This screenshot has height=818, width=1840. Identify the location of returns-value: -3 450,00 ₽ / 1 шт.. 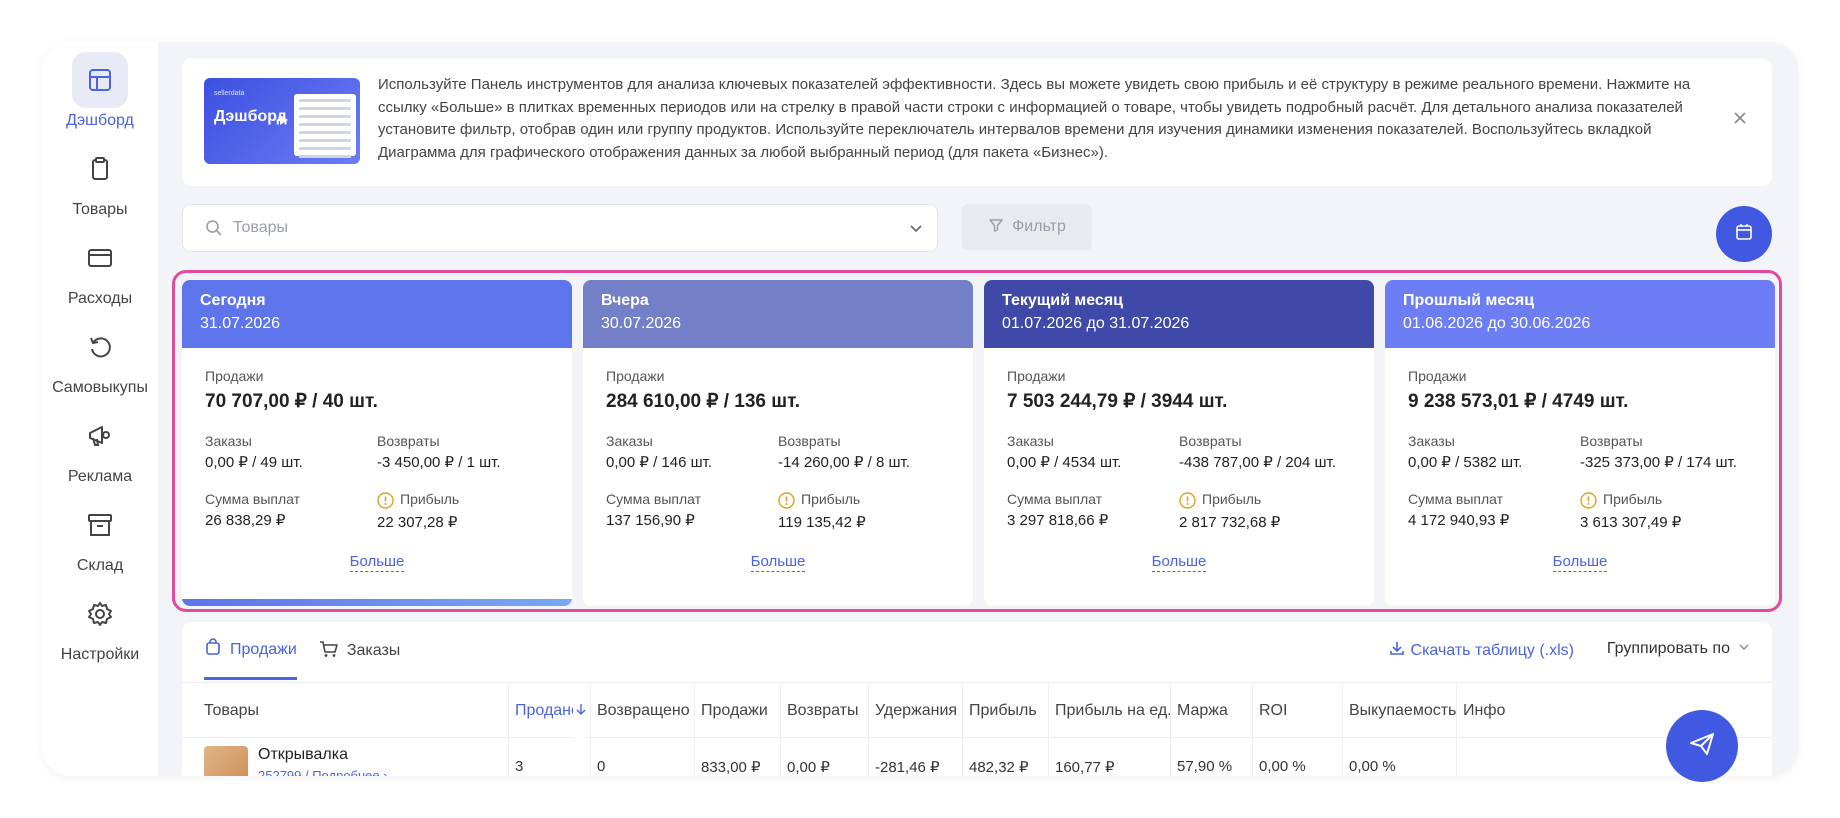
(439, 462).